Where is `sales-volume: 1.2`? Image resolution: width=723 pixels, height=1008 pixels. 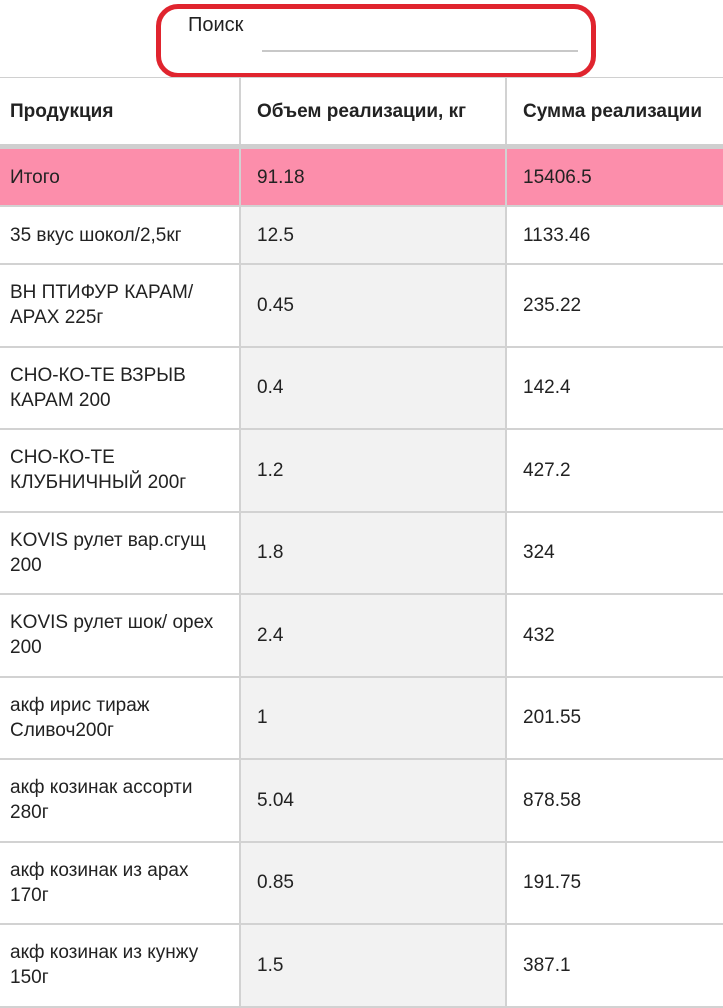 sales-volume: 1.2 is located at coordinates (374, 470).